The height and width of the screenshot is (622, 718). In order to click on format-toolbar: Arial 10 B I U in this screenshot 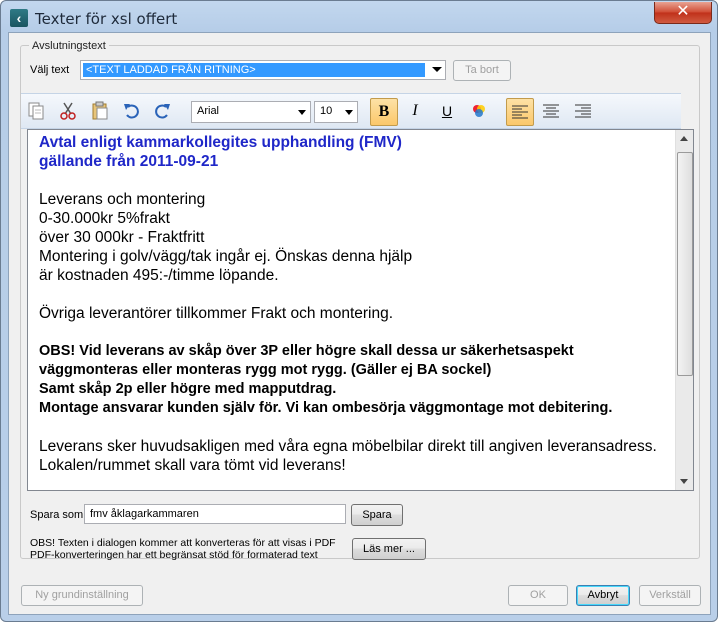, I will do `click(351, 111)`.